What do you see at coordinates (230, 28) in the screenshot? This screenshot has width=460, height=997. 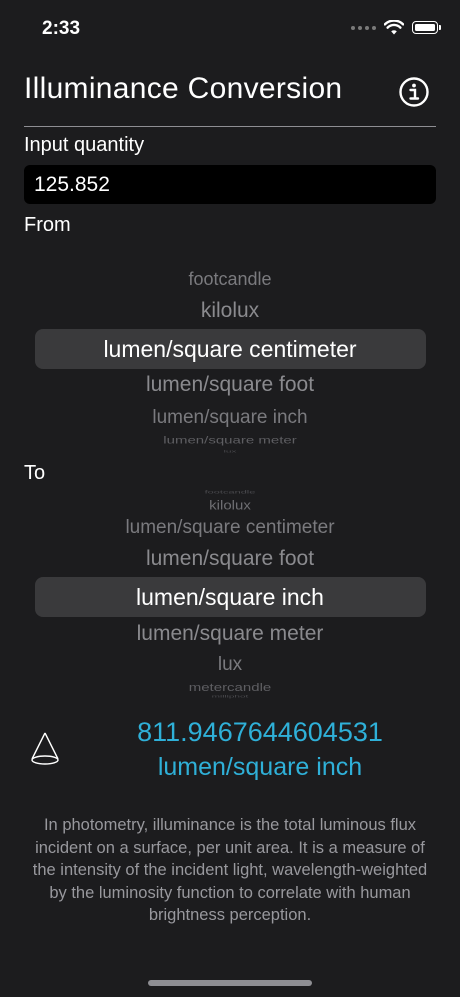 I see `status-bar: 2:33` at bounding box center [230, 28].